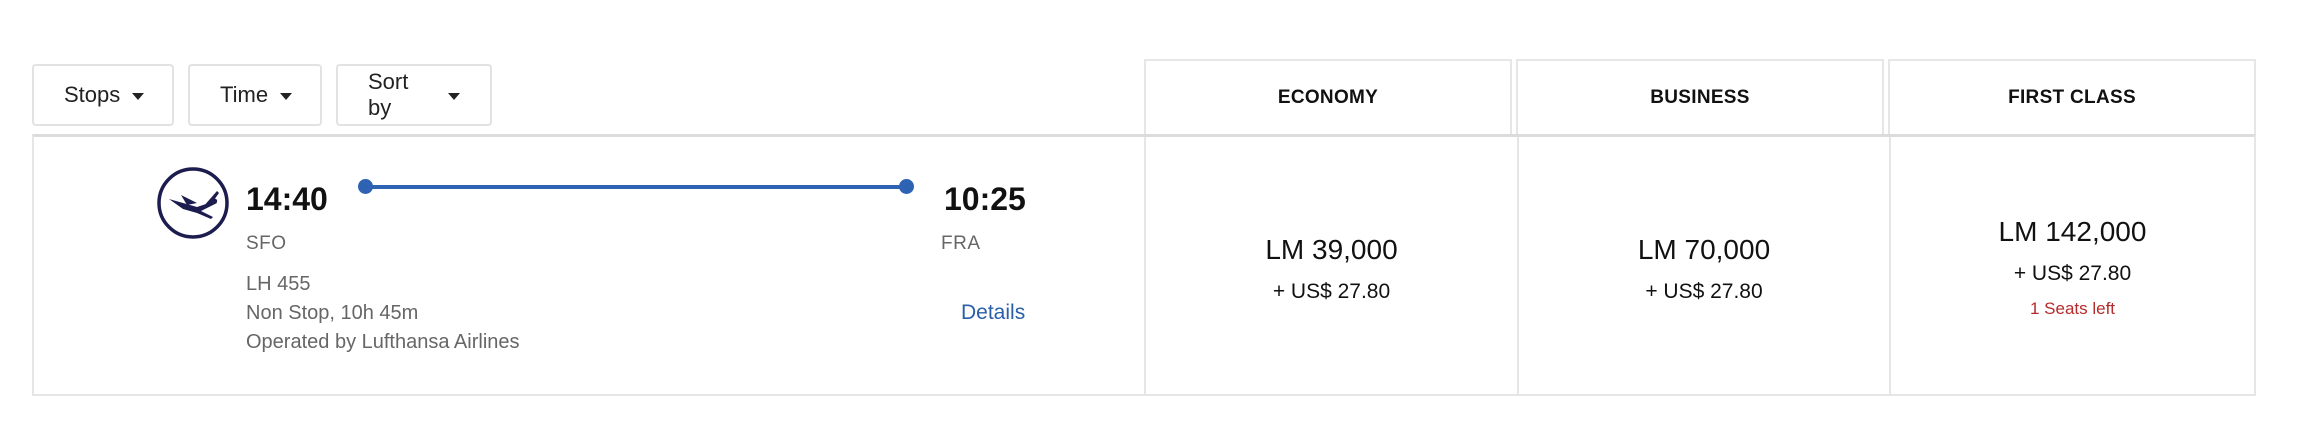 This screenshot has width=2298, height=422. Describe the element at coordinates (1330, 265) in the screenshot. I see `fare-economy: LM 39,000 + US$ 27.80` at that location.